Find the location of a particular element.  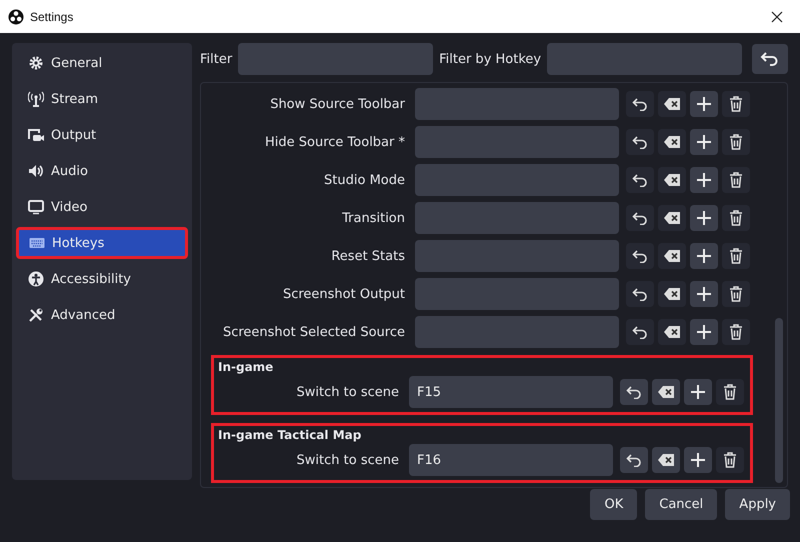

person-icon is located at coordinates (36, 279).